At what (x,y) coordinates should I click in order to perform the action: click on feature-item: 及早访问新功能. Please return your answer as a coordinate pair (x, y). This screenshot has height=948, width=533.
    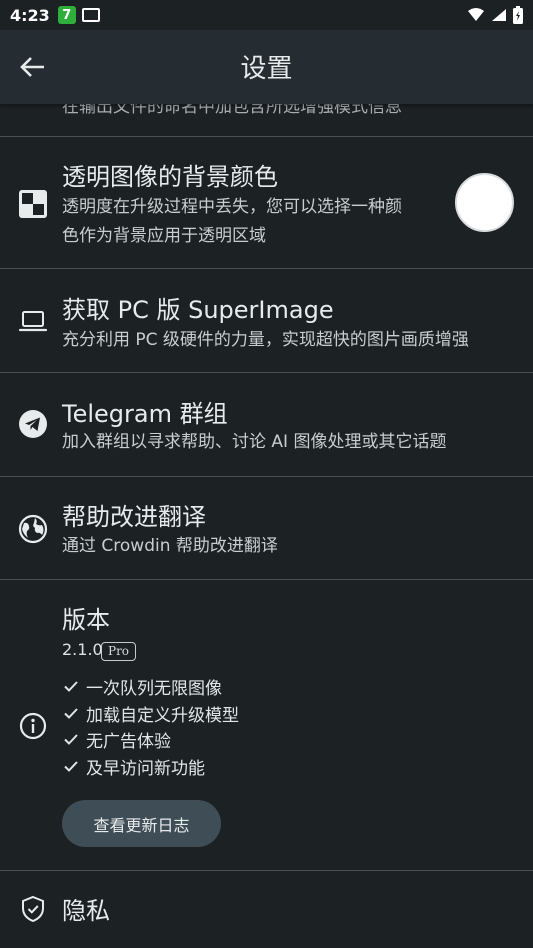
    Looking at the image, I should click on (133, 766).